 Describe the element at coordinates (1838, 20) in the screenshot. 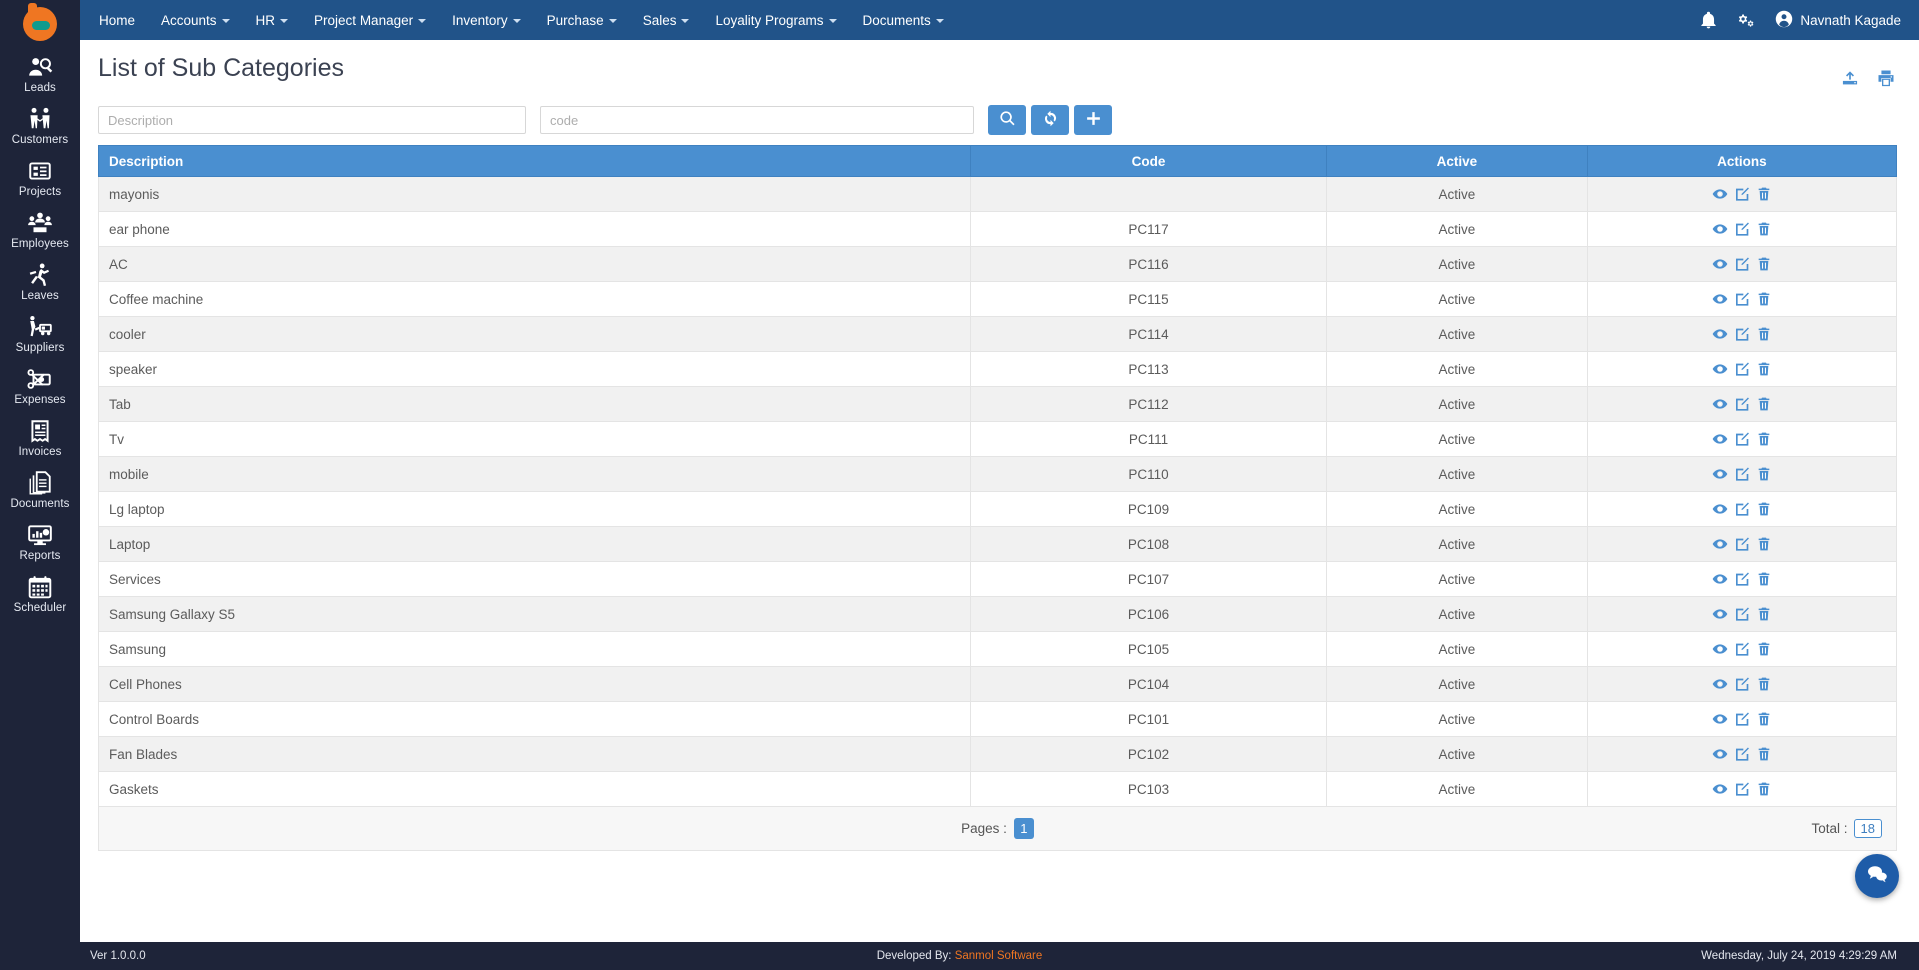

I see `user-menu: Navnath Kagade` at that location.